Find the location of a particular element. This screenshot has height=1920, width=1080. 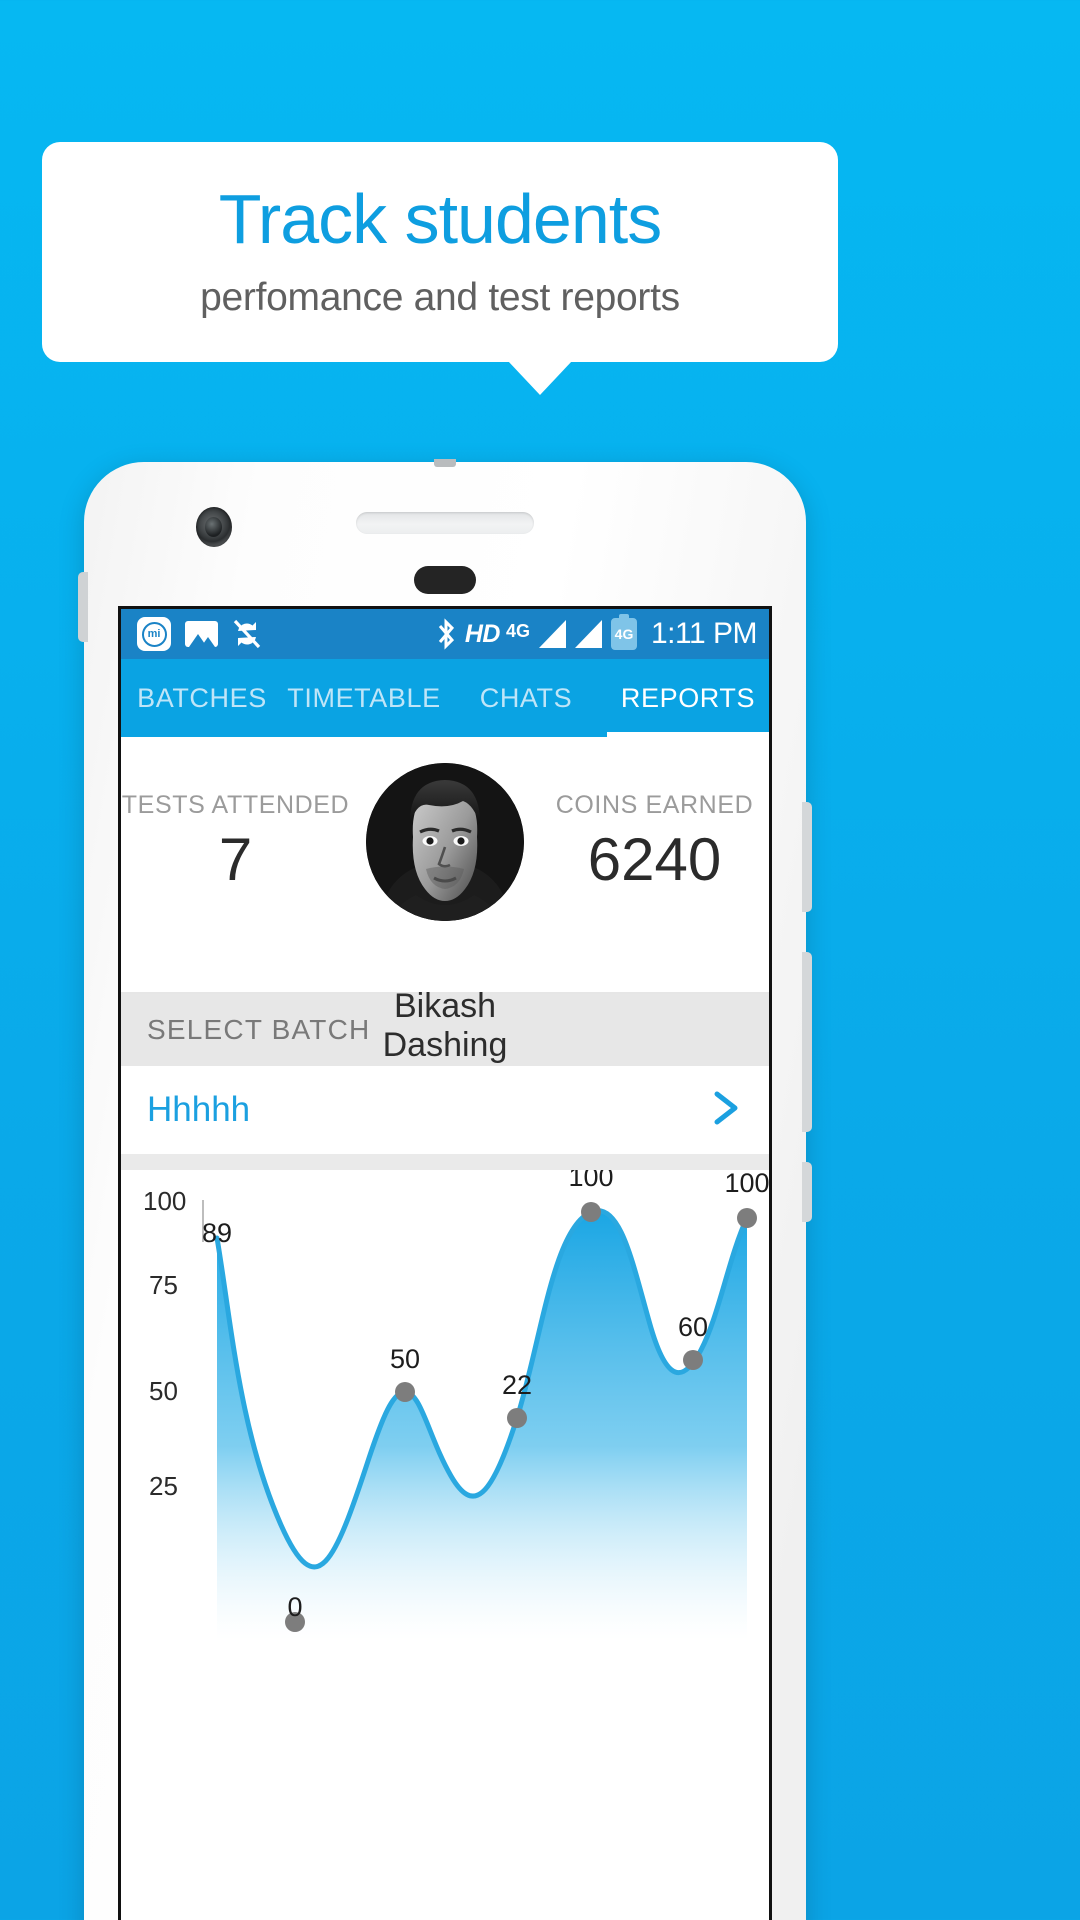

network-type-label: 4G is located at coordinates (517, 631).